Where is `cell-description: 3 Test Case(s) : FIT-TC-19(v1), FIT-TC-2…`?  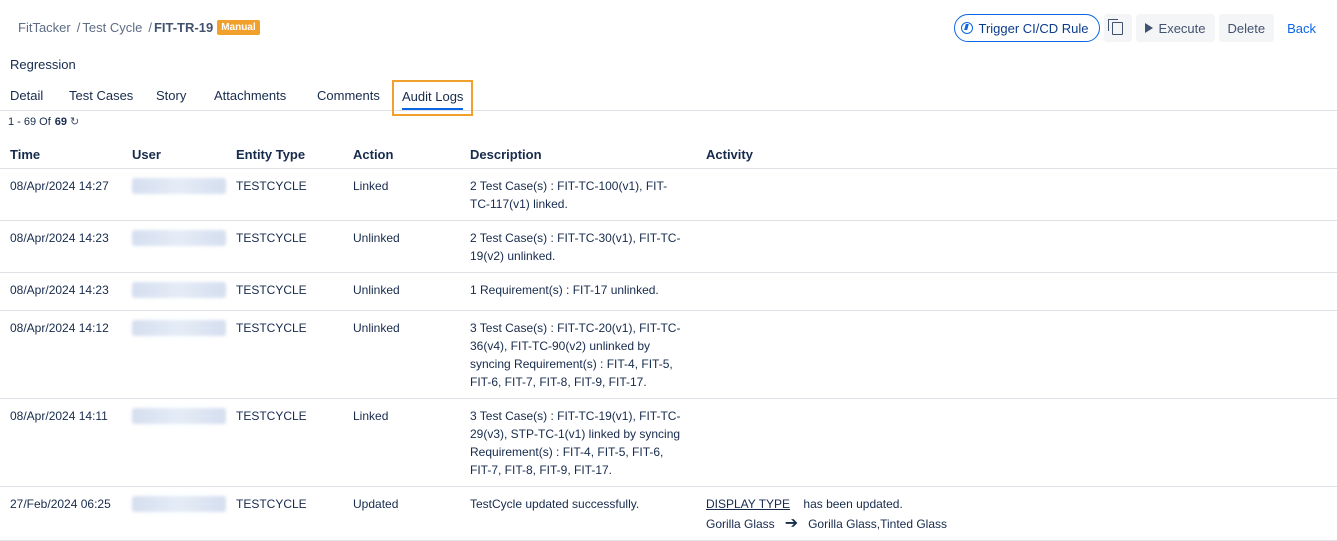
cell-description: 3 Test Case(s) : FIT-TC-19(v1), FIT-TC-2… is located at coordinates (578, 442).